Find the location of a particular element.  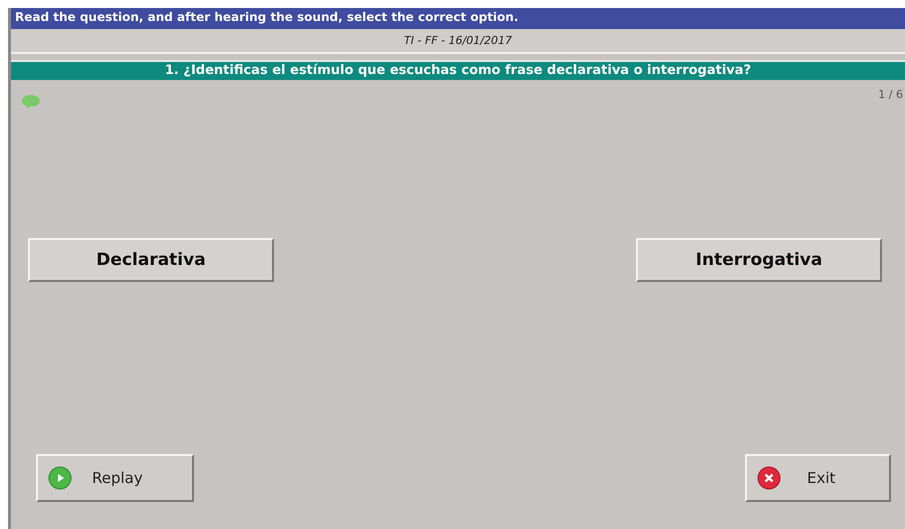

close-icon is located at coordinates (769, 478).